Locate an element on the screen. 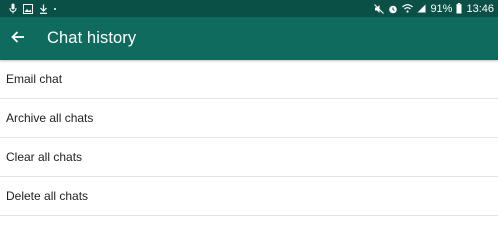 This screenshot has width=498, height=251. image-icon is located at coordinates (28, 8).